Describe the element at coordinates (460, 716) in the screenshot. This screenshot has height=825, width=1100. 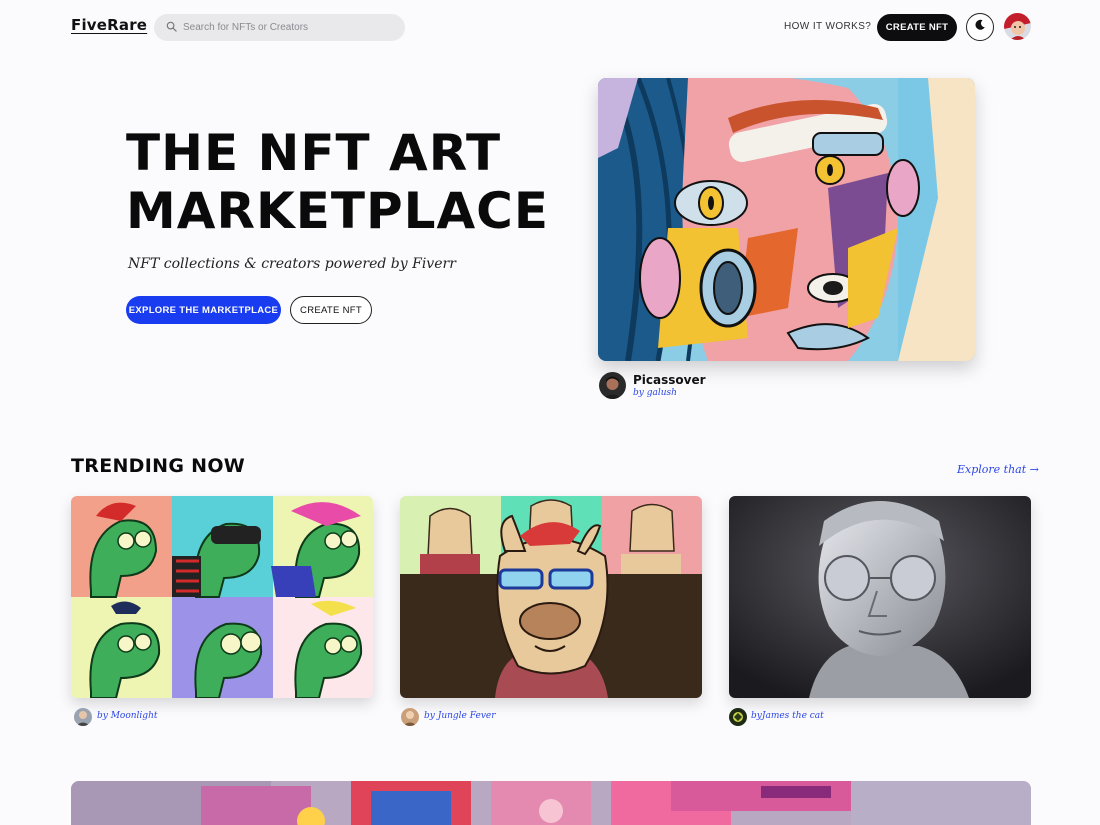
I see `card-2-author: by Jungle Fever` at that location.